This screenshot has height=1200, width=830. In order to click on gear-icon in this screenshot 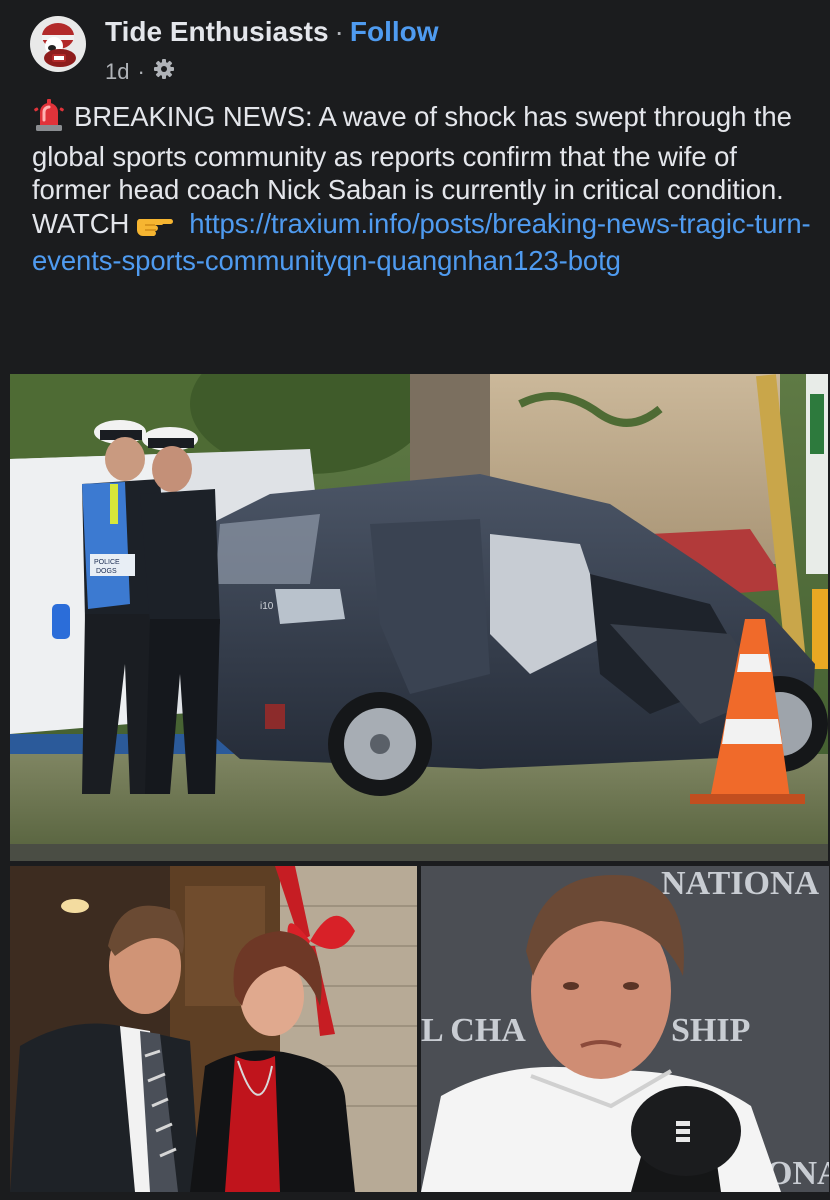, I will do `click(164, 72)`.